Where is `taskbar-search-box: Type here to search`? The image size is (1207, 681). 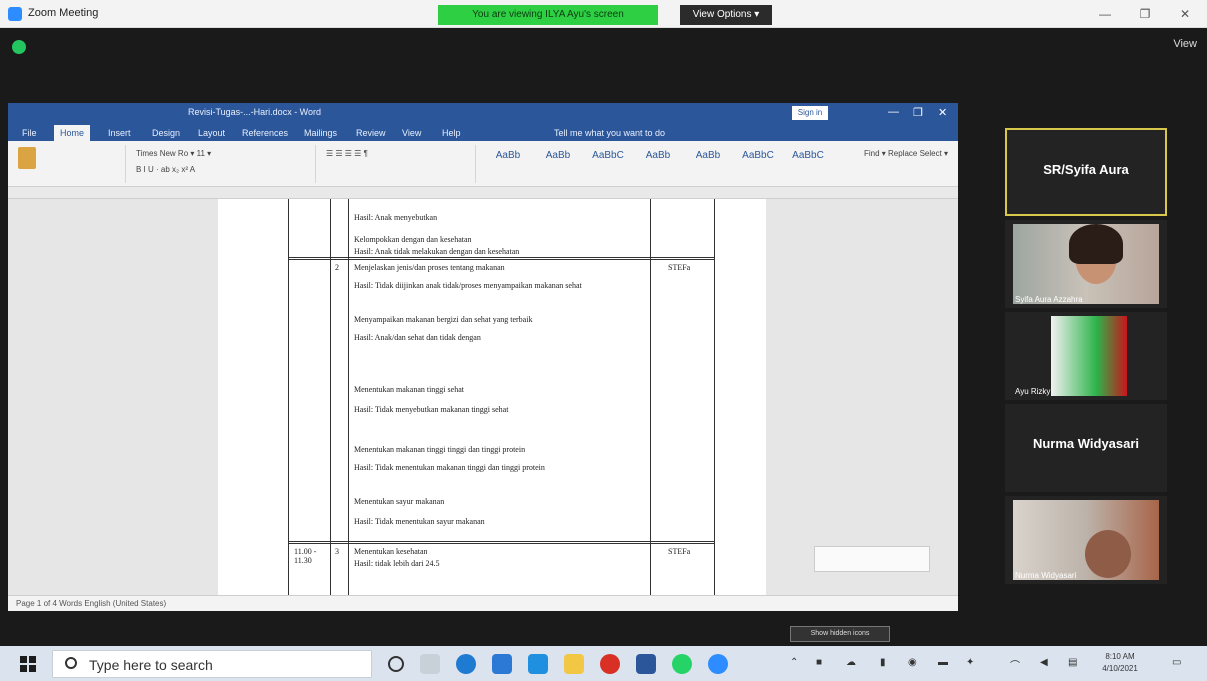
taskbar-search-box: Type here to search is located at coordinates (212, 664).